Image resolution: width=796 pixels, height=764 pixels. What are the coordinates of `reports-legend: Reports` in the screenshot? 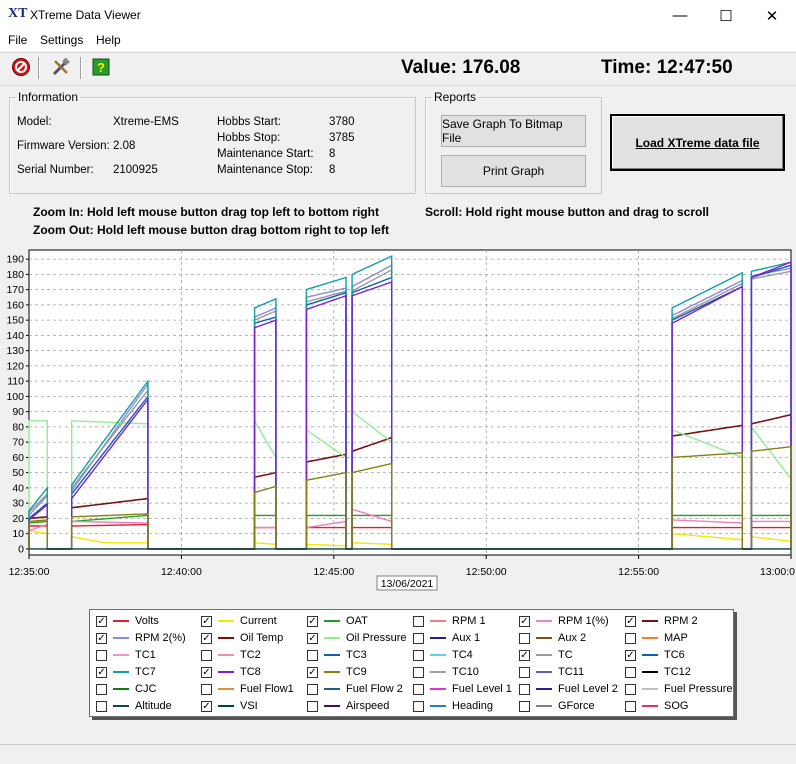 It's located at (455, 97).